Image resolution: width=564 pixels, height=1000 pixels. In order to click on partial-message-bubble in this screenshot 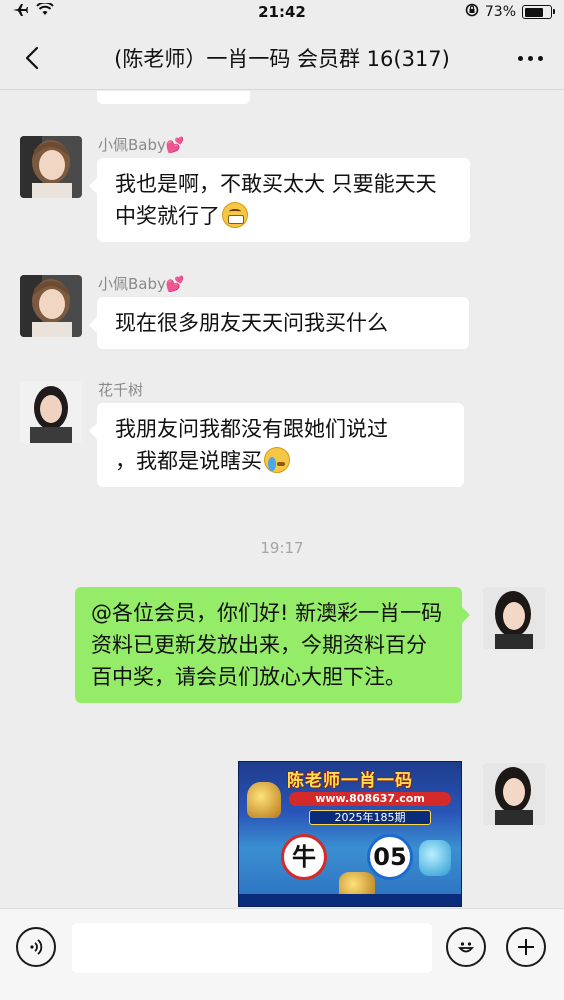, I will do `click(173, 97)`.